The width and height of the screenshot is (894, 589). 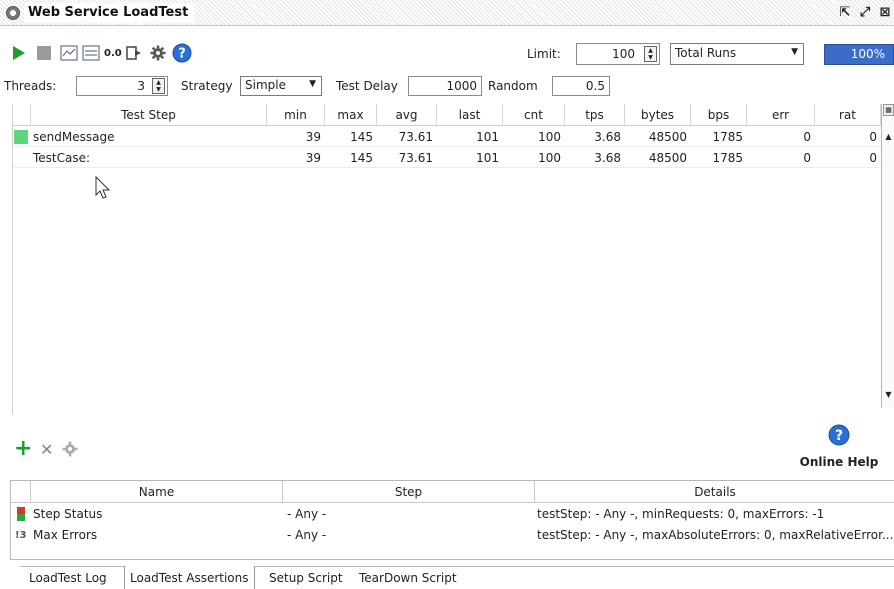 What do you see at coordinates (65, 535) in the screenshot?
I see `assertion-name: Max Errors` at bounding box center [65, 535].